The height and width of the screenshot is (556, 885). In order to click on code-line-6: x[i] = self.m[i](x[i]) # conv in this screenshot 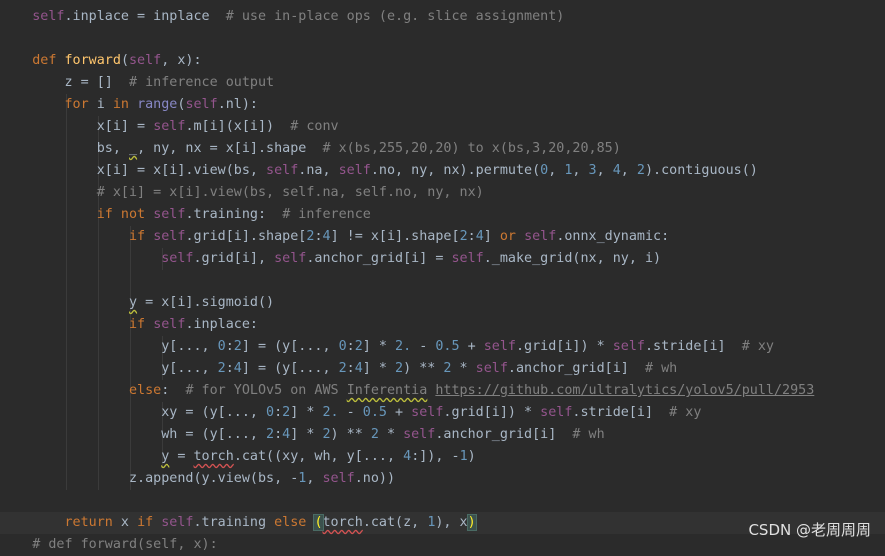, I will do `click(442, 127)`.